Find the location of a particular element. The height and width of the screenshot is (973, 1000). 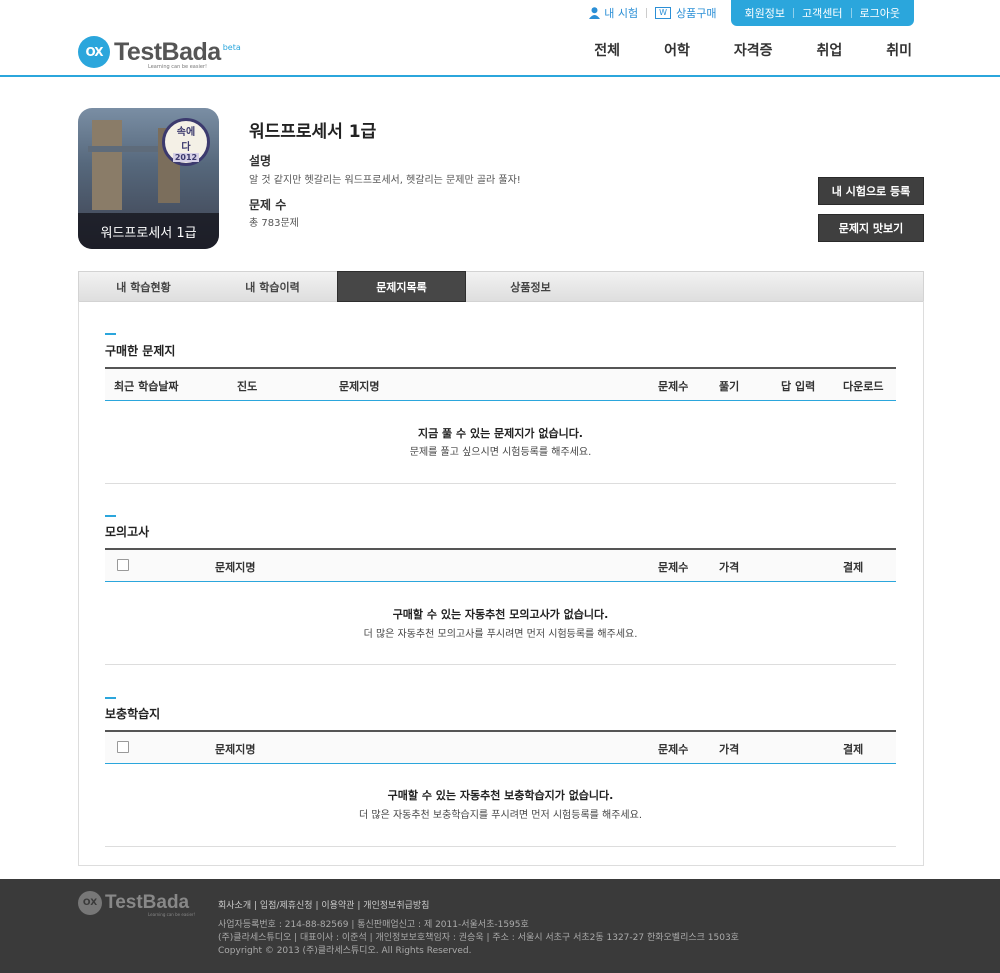

thumbnail-caption: 워드프로세서 1급 is located at coordinates (148, 231).